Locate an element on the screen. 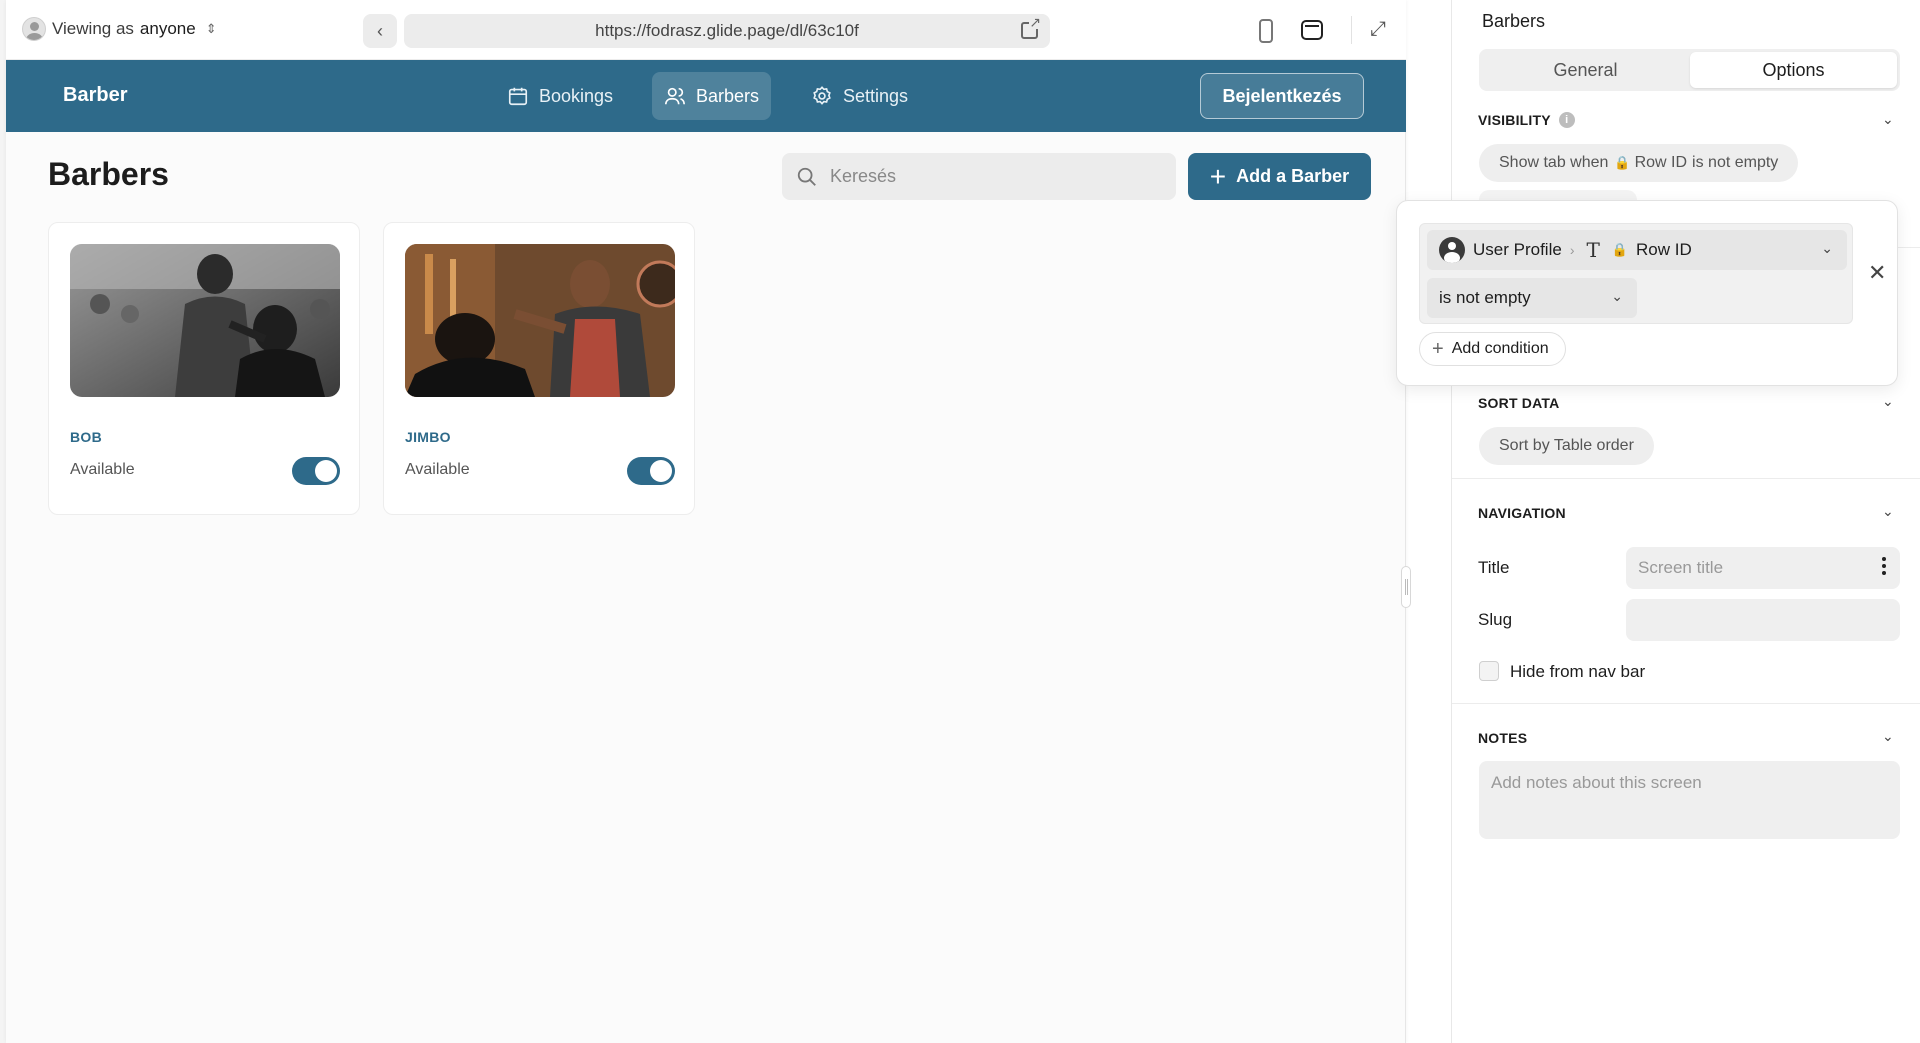 The image size is (1920, 1043). viewing-prefix: Viewing as is located at coordinates (93, 28).